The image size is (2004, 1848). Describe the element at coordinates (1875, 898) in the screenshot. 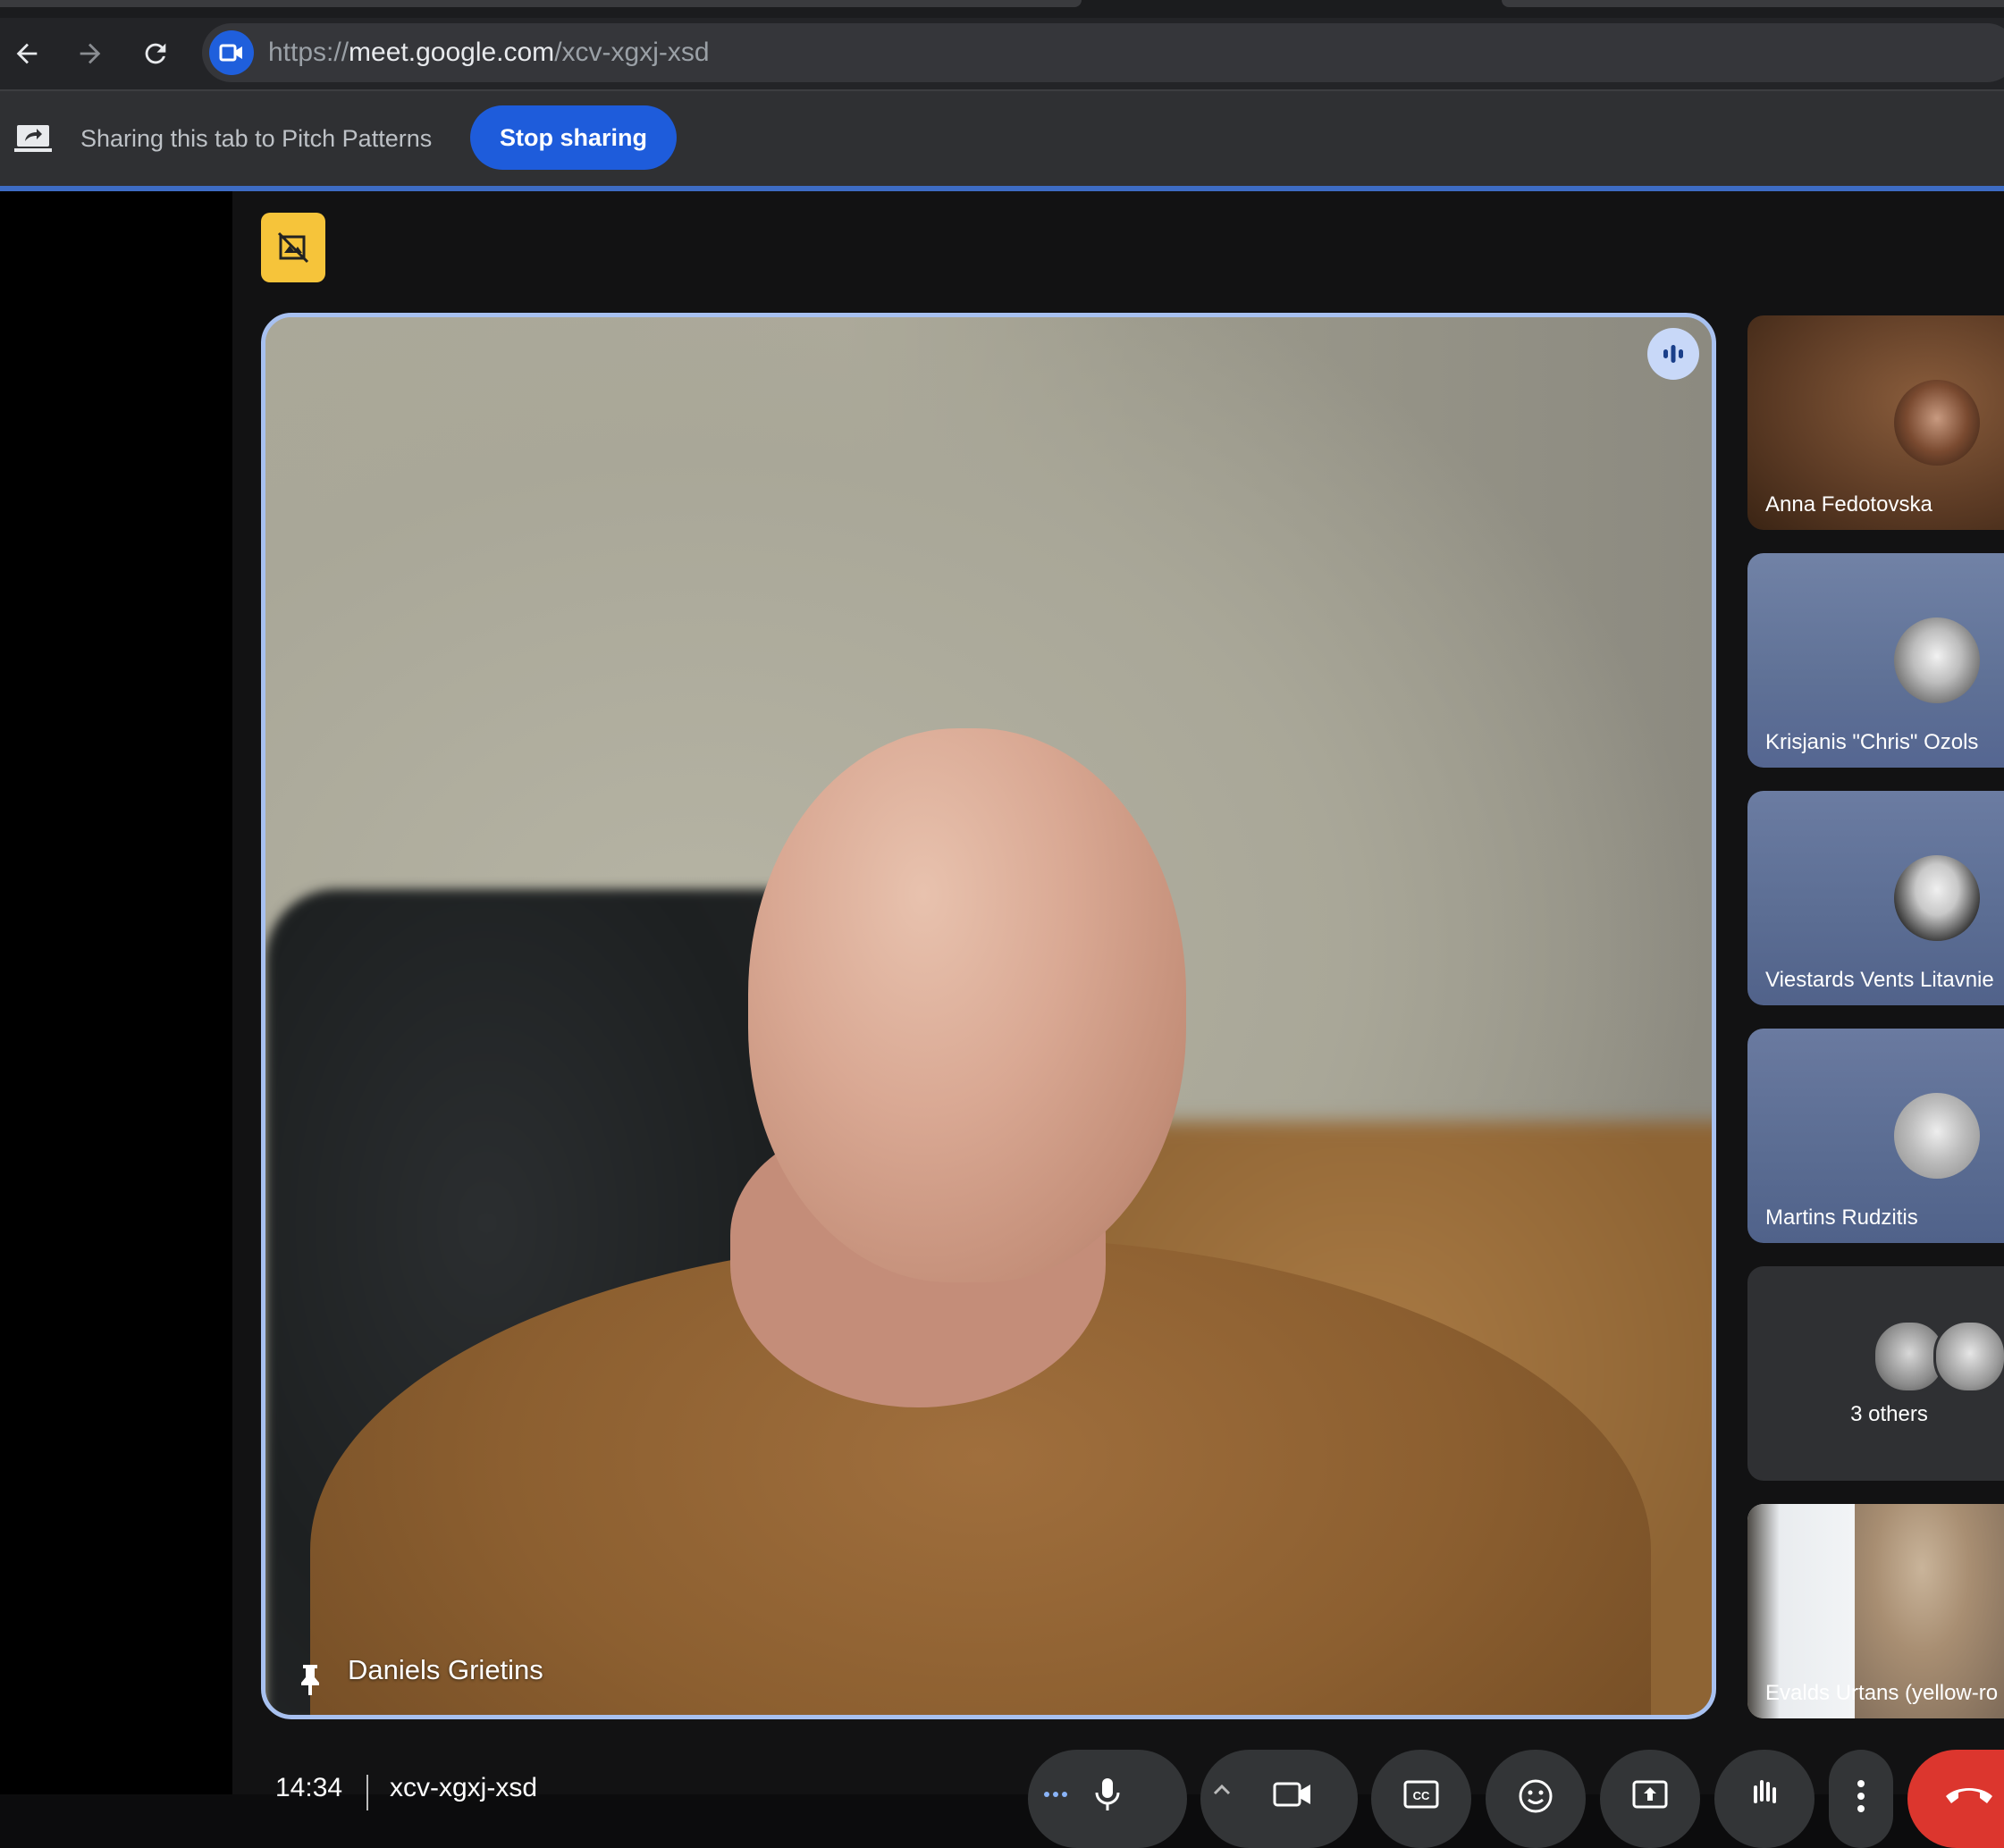

I see `participant-tile-viestards: Viestards Vents Litavnie` at that location.